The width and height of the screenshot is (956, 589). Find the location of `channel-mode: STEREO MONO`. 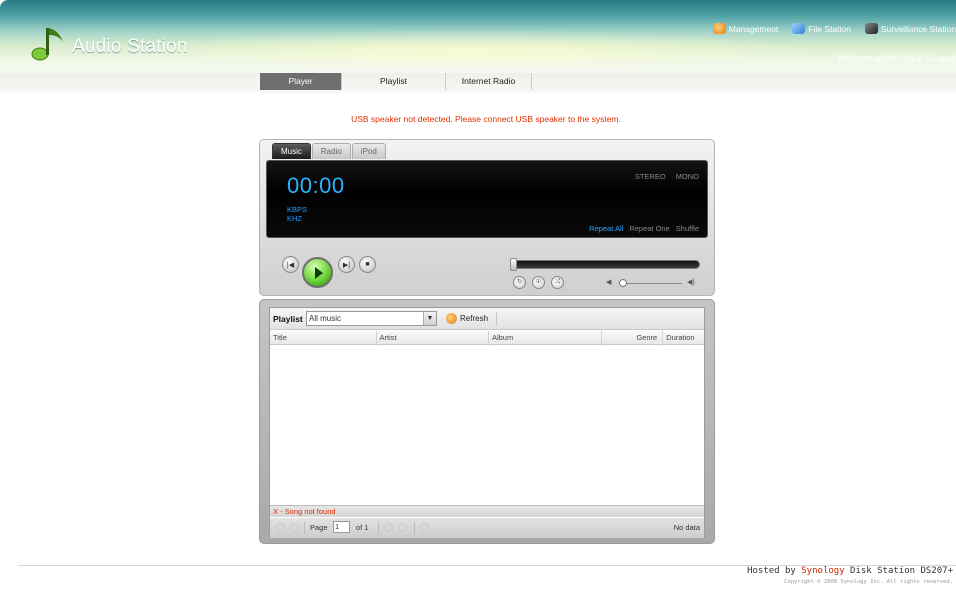

channel-mode: STEREO MONO is located at coordinates (667, 176).